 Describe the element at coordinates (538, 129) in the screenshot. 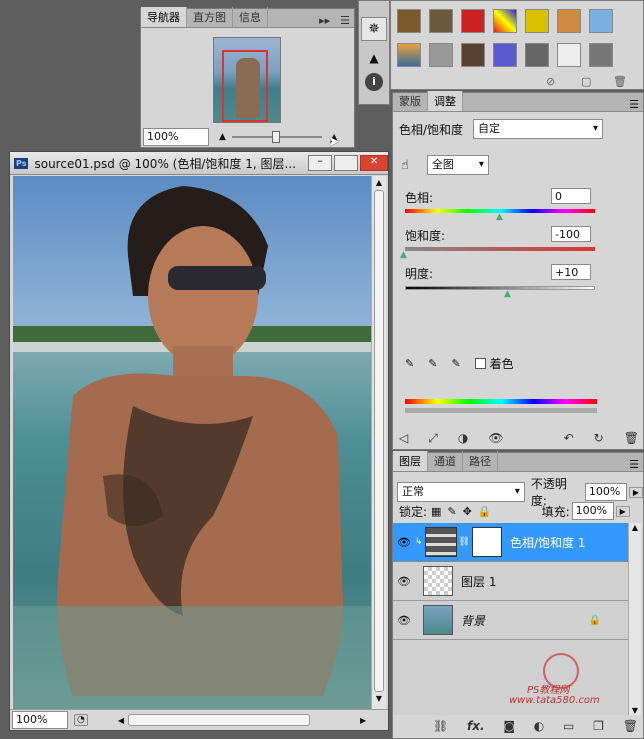

I see `preset-select: 自定` at that location.